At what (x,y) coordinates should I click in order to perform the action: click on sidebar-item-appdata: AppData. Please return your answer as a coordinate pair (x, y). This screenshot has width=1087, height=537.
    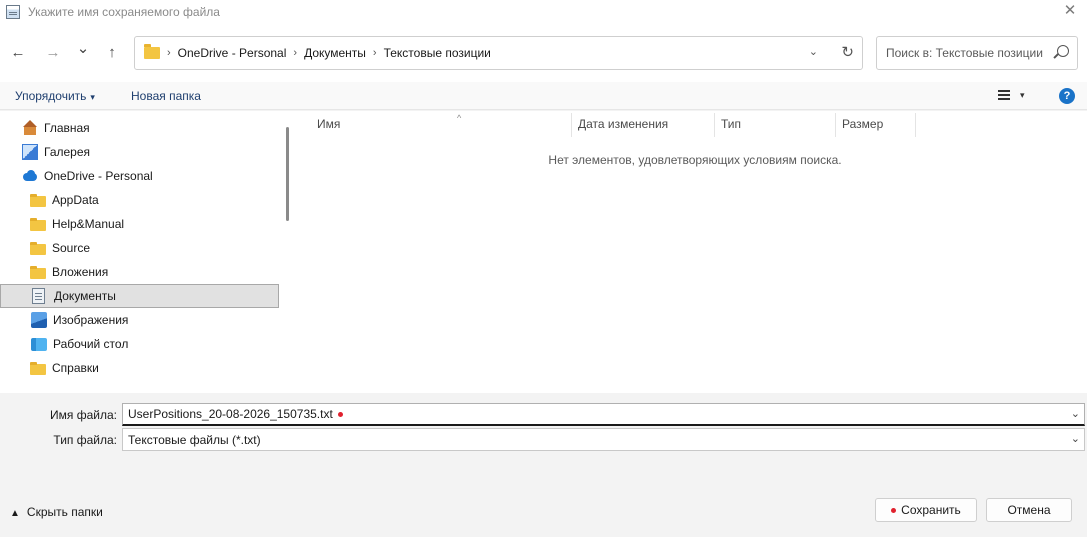
    Looking at the image, I should click on (139, 200).